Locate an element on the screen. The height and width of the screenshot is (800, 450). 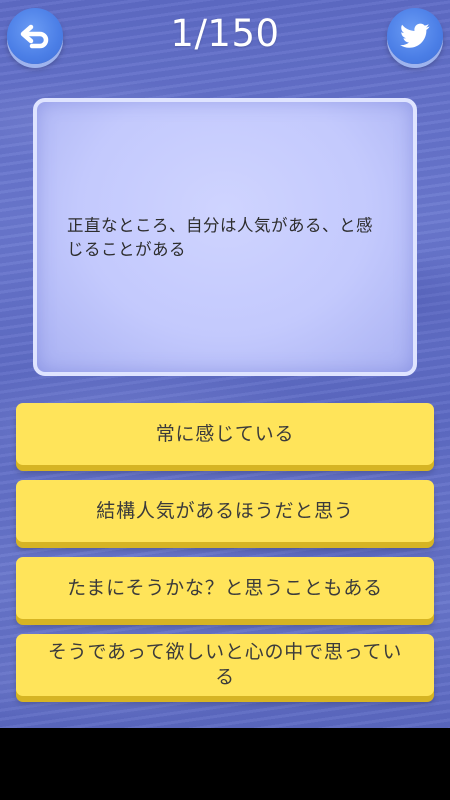
question-text: 正直なところ、自分は人気がある、と感じることがある is located at coordinates (220, 237).